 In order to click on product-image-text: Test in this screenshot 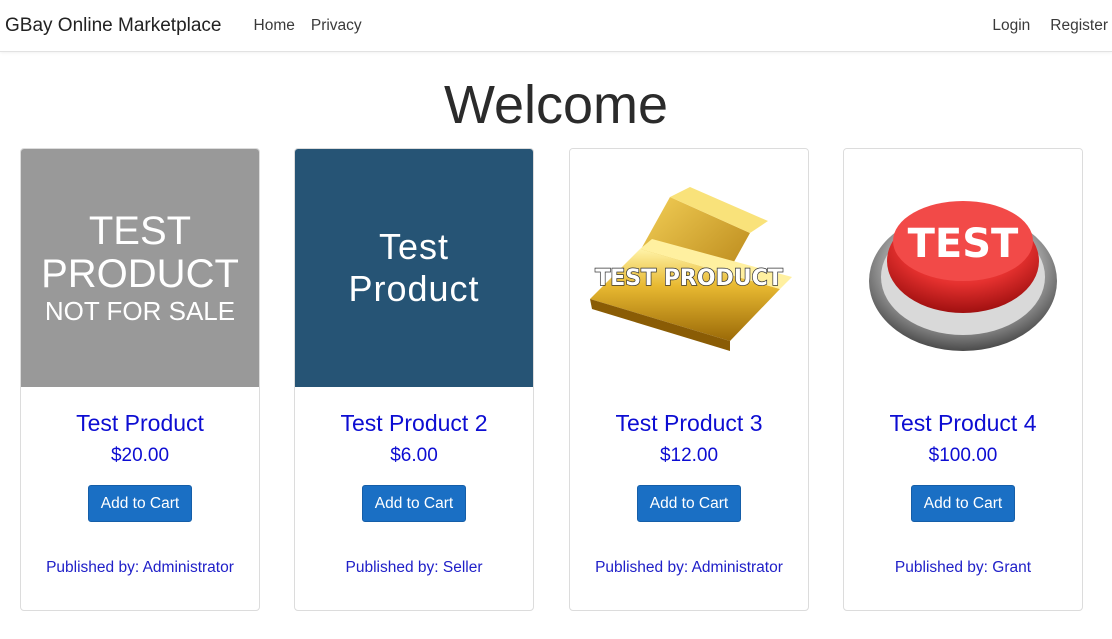, I will do `click(414, 246)`.